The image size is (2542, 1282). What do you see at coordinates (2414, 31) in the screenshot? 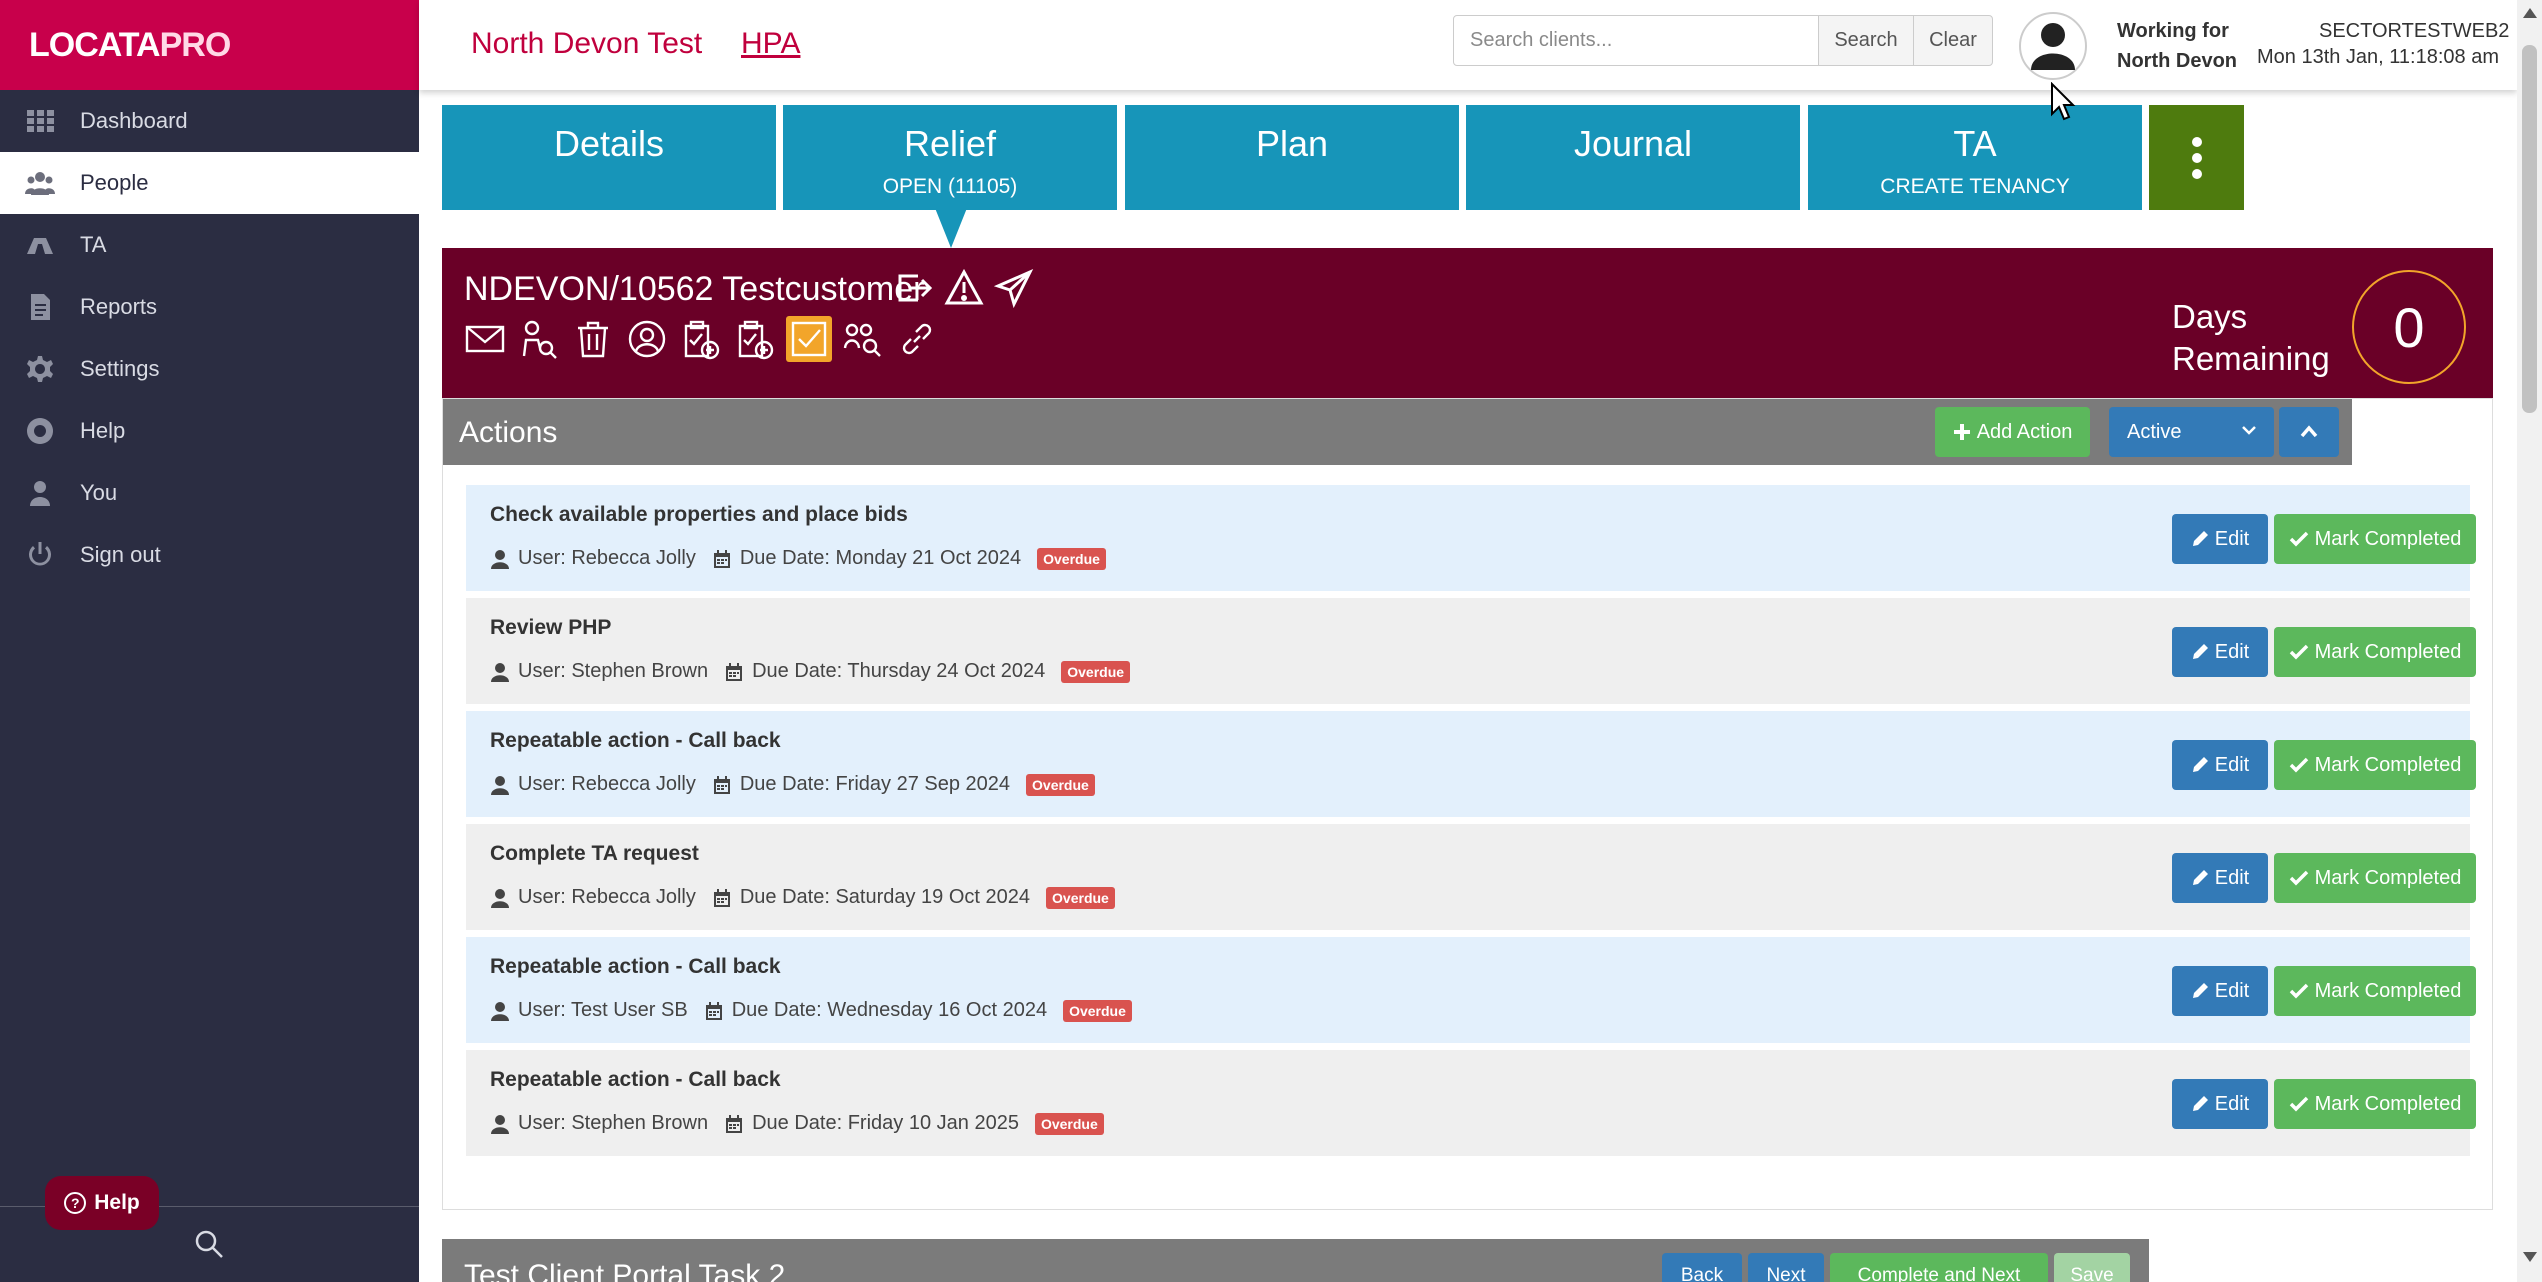
I see `user-code: SECTORTESTWEB2` at bounding box center [2414, 31].